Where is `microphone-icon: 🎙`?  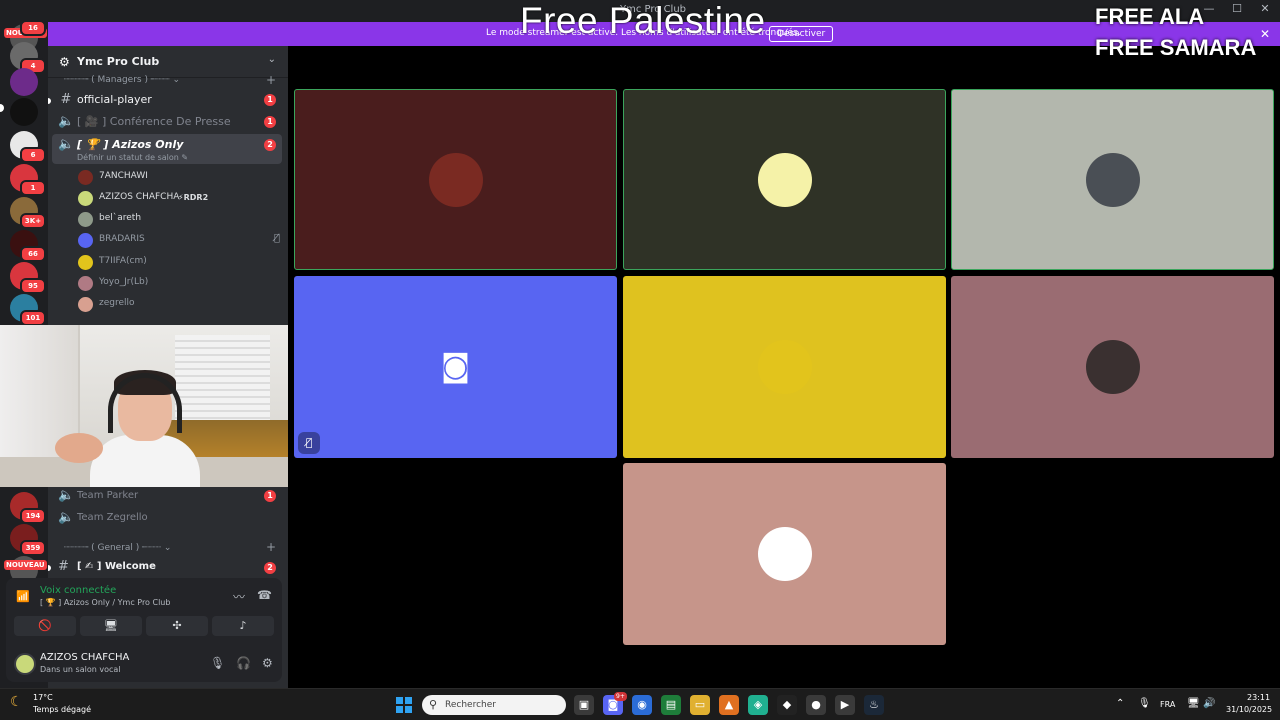
microphone-icon: 🎙 is located at coordinates (217, 663).